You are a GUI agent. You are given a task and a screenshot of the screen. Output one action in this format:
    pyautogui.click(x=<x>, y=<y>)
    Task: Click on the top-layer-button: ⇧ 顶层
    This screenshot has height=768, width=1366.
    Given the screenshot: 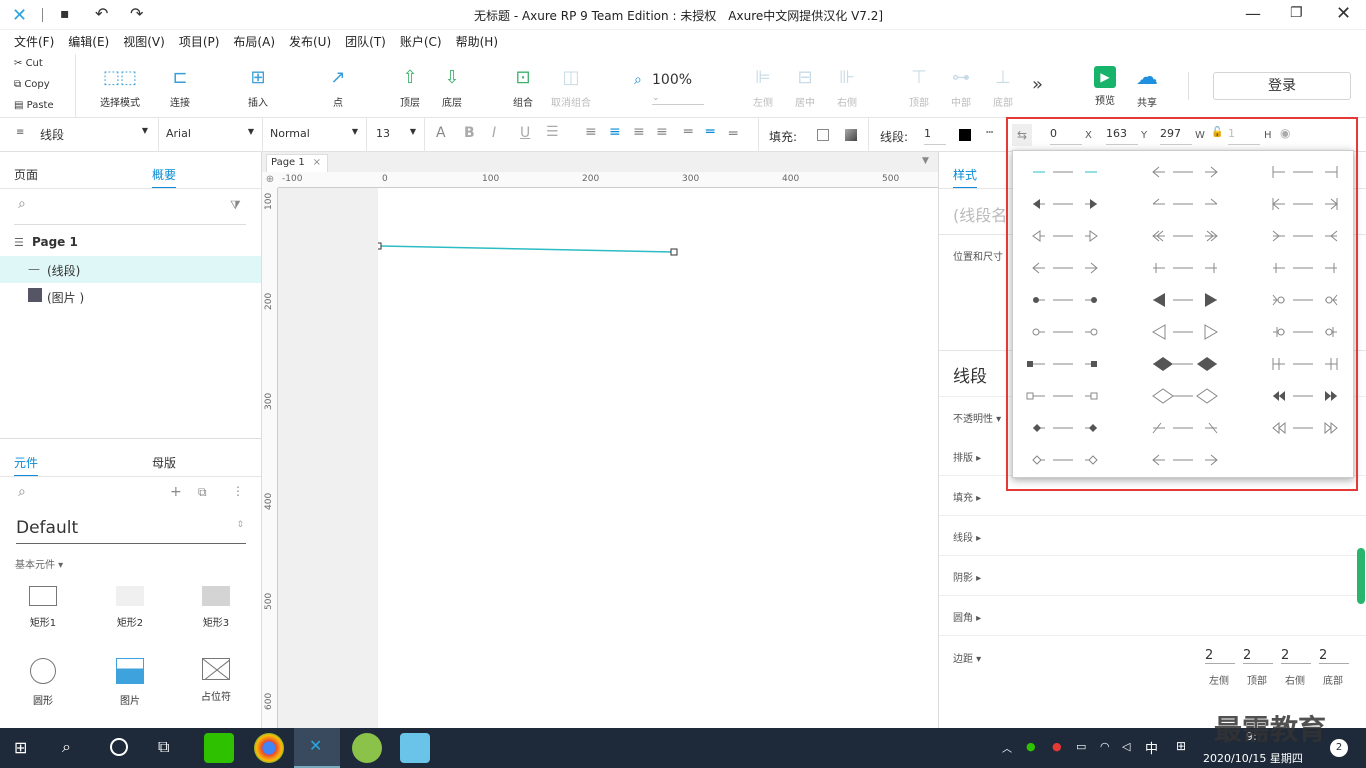 What is the action you would take?
    pyautogui.click(x=410, y=87)
    